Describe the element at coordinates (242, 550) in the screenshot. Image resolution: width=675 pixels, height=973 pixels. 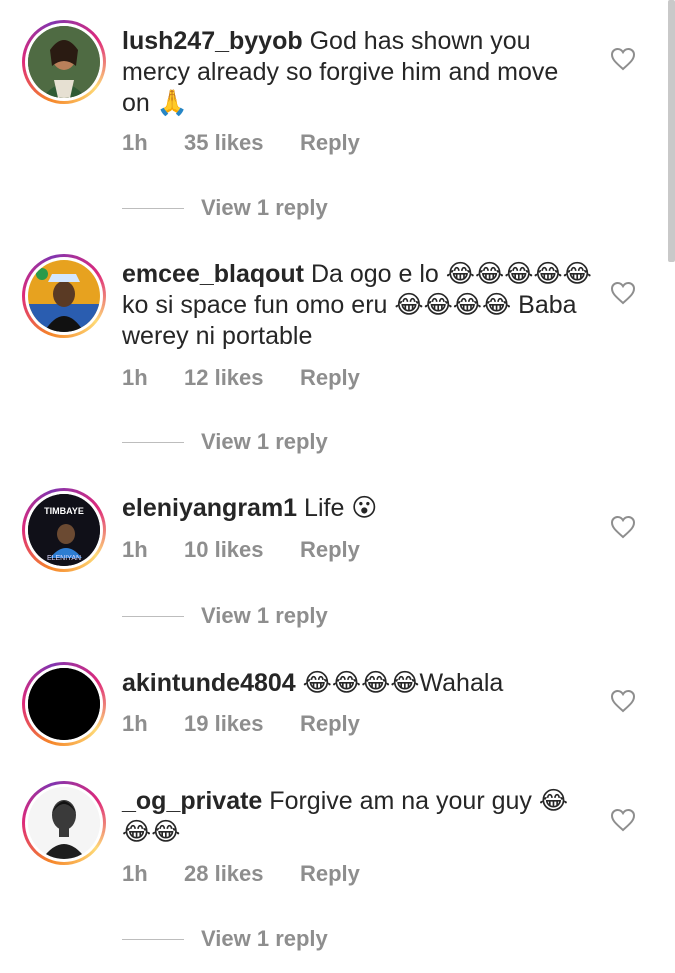
I see `likes-count: 10 likes` at that location.